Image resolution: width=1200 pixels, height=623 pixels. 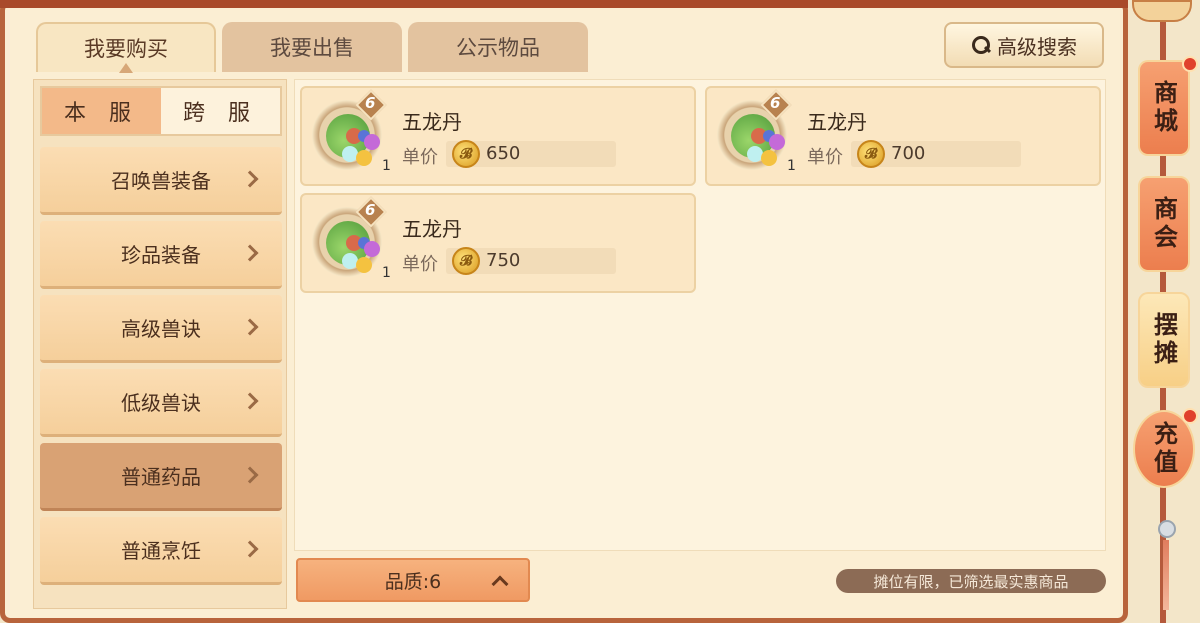 I want to click on tab-sell: 我要出售, so click(x=312, y=47).